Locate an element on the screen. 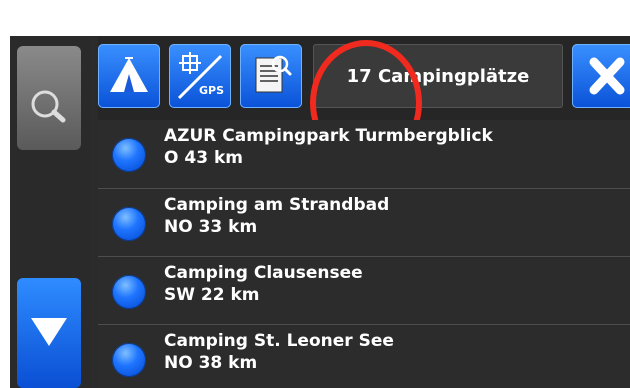  campsite-distance: NO 38 km is located at coordinates (211, 363).